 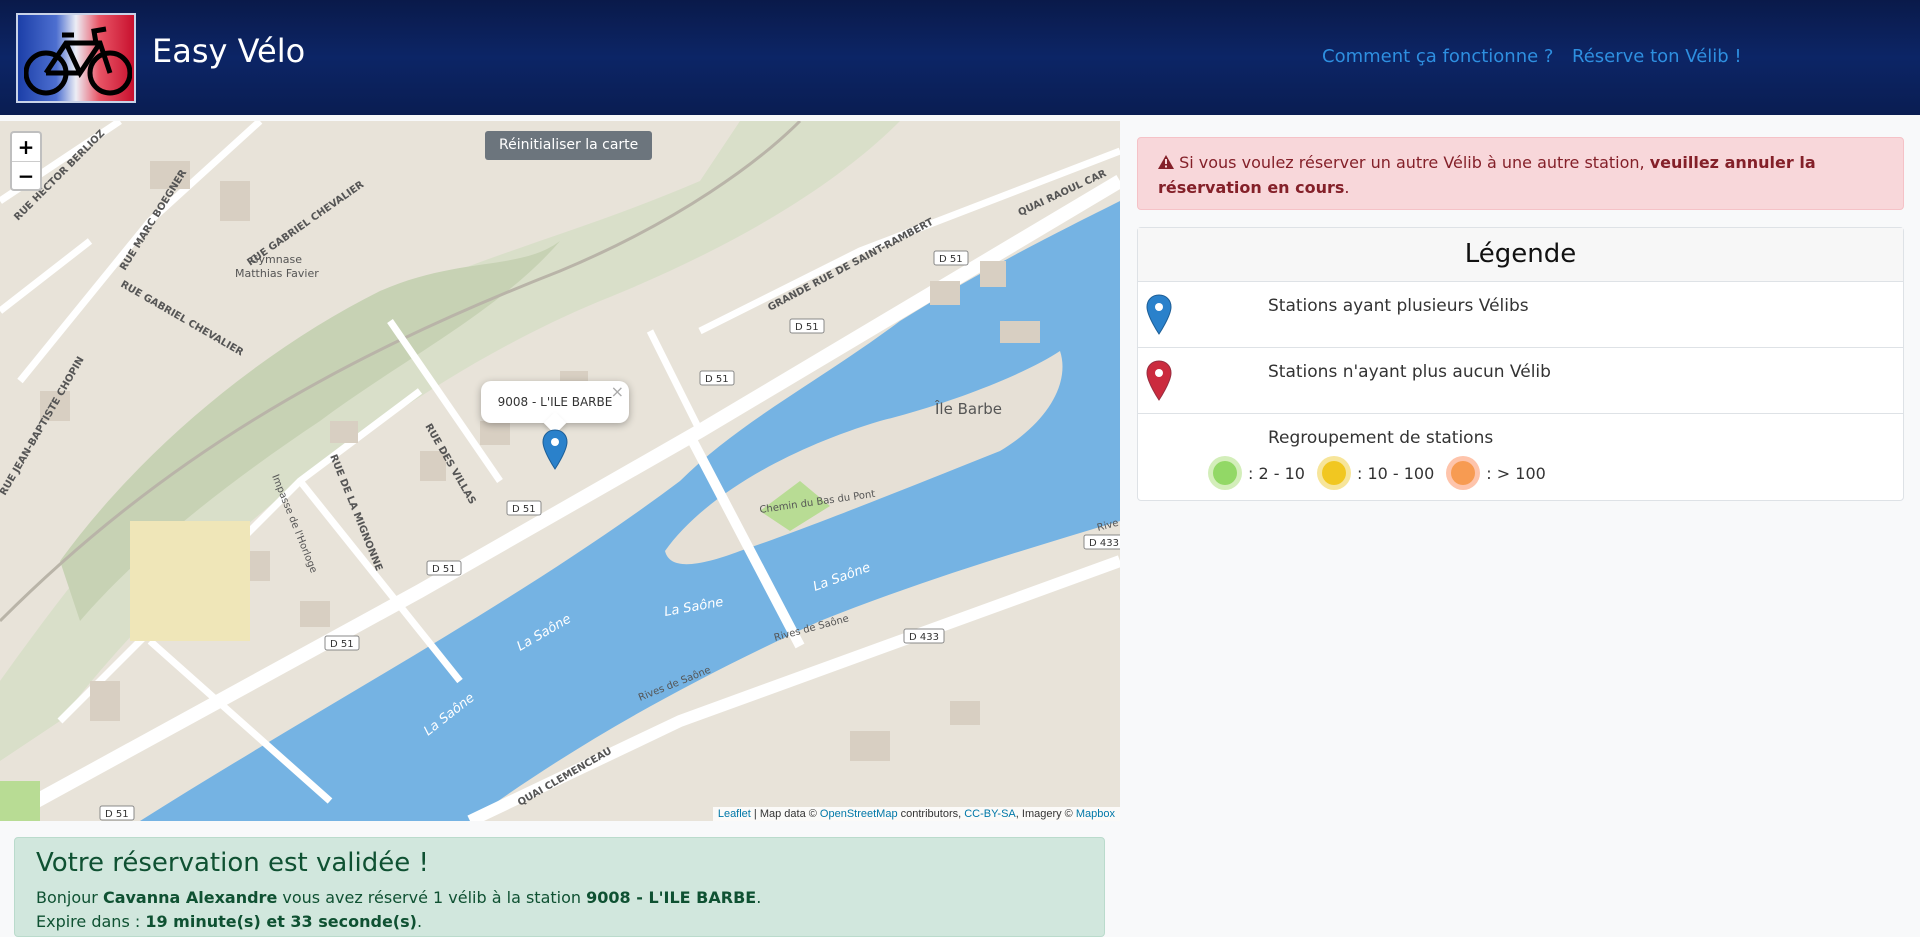 I want to click on reset-map-button: Réinitialiser la carte, so click(x=569, y=145).